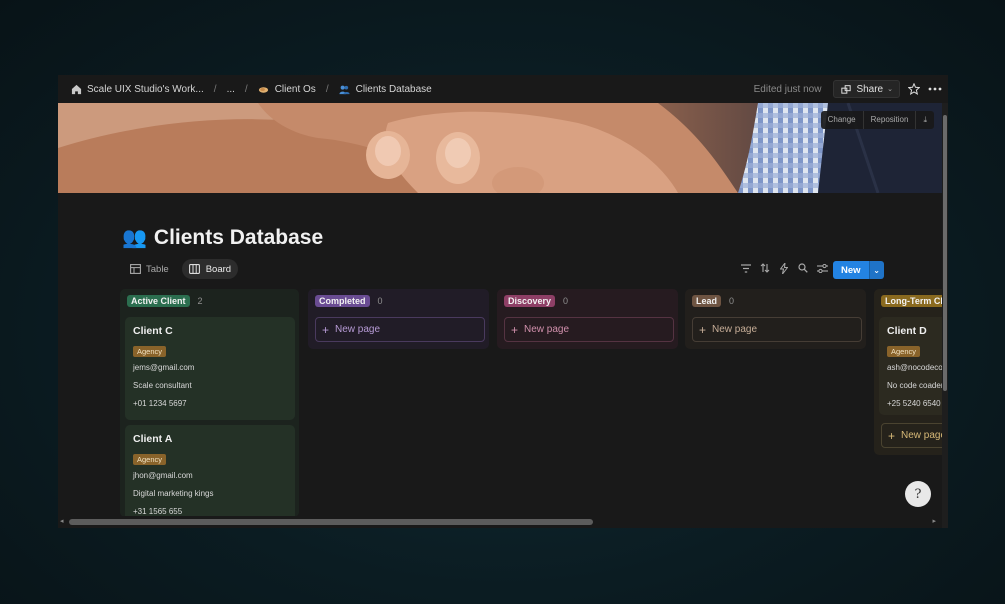  I want to click on people-icon, so click(345, 89).